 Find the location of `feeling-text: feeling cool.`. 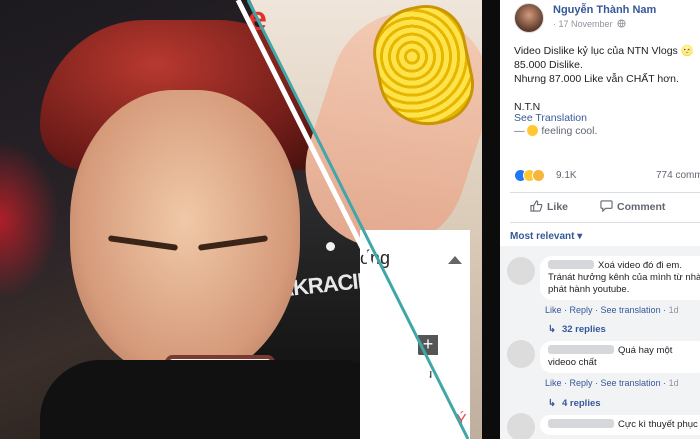

feeling-text: feeling cool. is located at coordinates (569, 131).